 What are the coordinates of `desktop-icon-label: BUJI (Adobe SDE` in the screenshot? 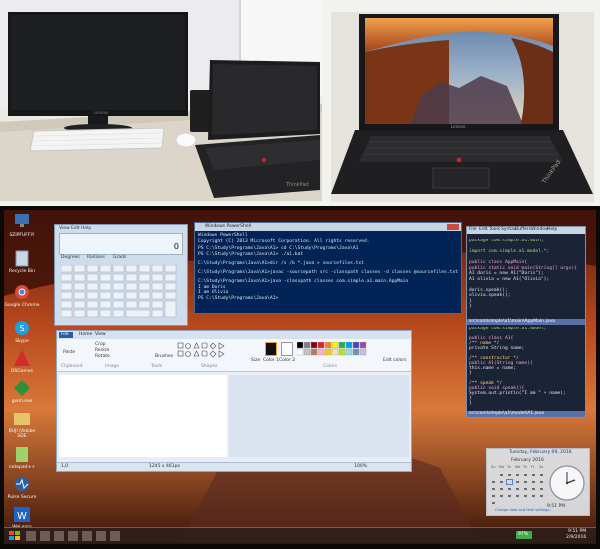 It's located at (22, 434).